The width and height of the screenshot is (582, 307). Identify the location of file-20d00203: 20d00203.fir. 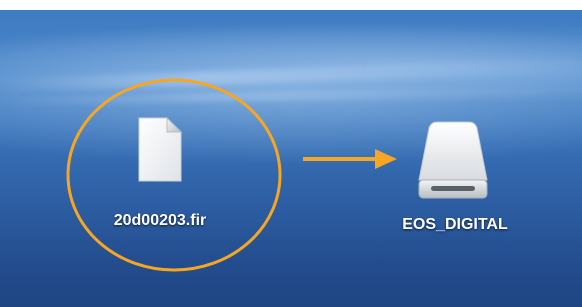
(160, 167).